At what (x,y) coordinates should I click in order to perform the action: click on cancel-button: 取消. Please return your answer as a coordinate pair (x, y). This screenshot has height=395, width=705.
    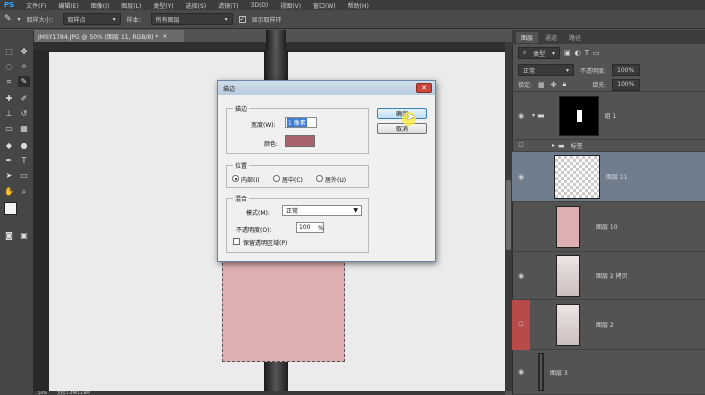
    Looking at the image, I should click on (402, 128).